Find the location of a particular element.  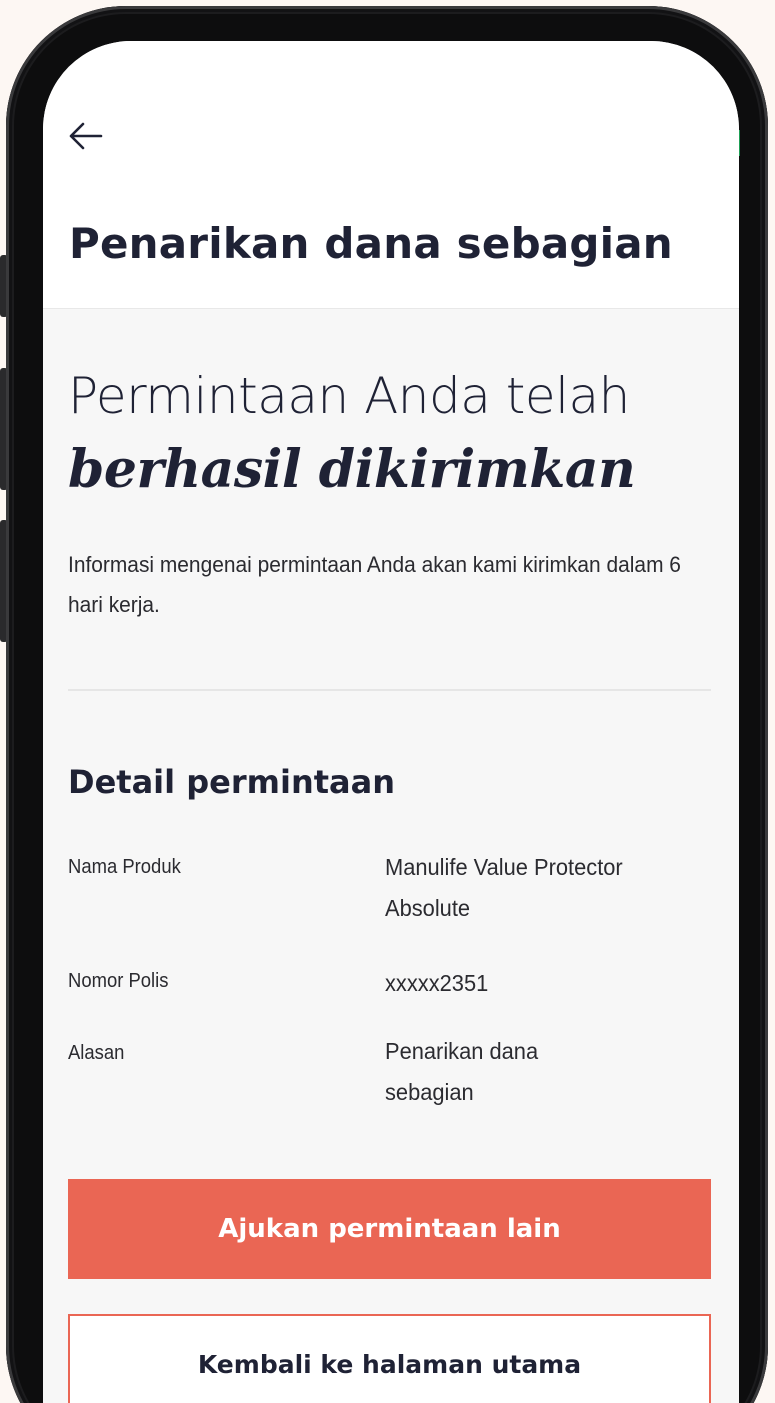

detail-label-policy: Nomor Polis is located at coordinates (118, 980).